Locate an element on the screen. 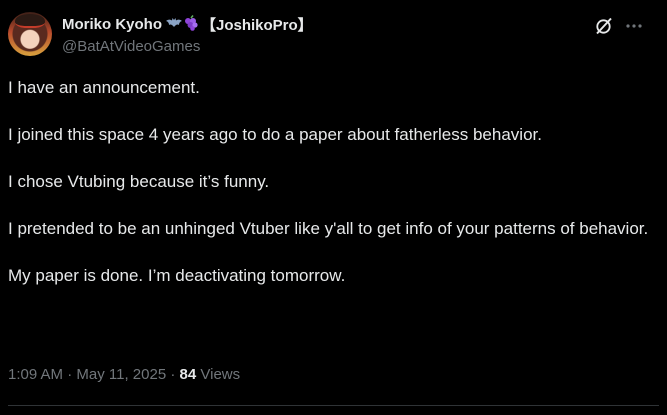 This screenshot has height=415, width=667. tweet-meta: 1:09 AM · May 11, 2025 · 84 Views is located at coordinates (124, 374).